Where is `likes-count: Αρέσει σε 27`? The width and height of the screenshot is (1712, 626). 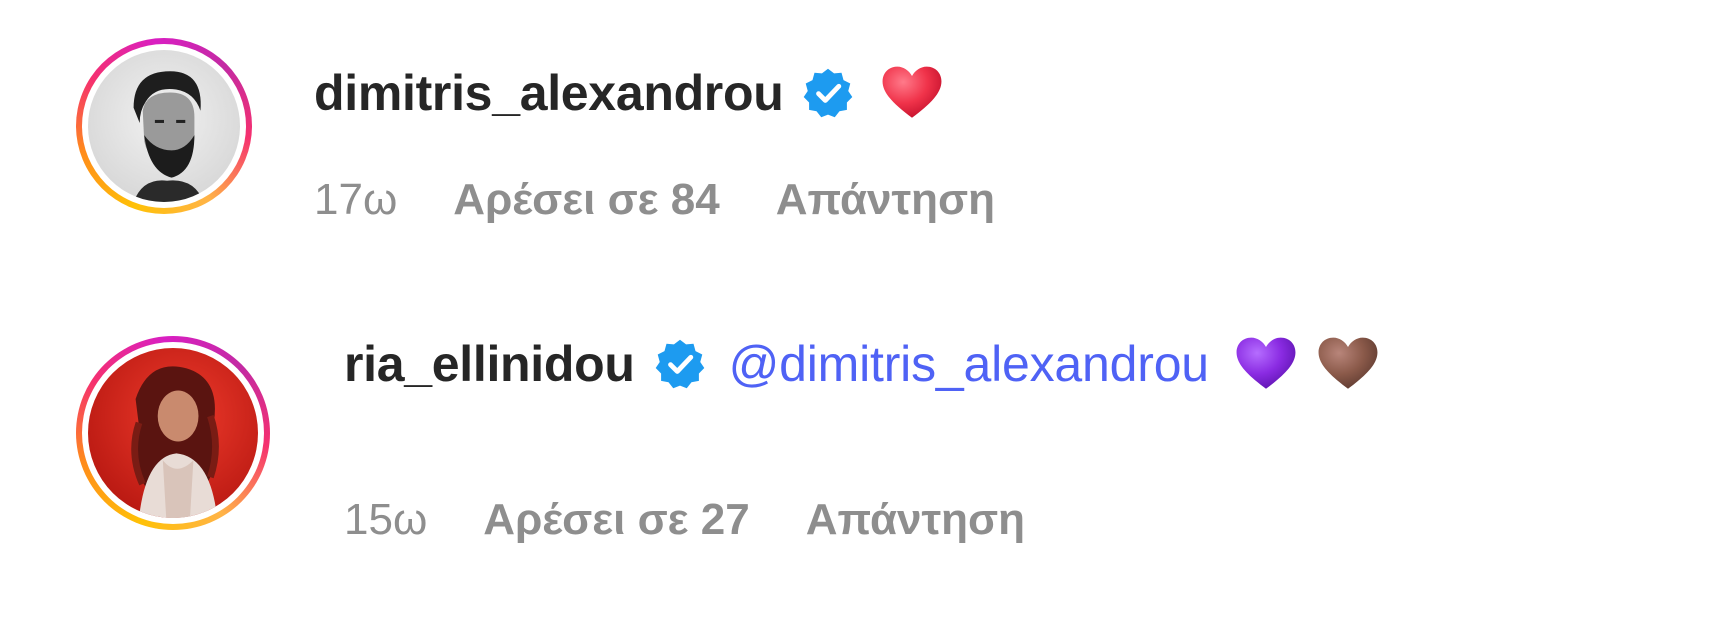
likes-count: Αρέσει σε 27 is located at coordinates (616, 520).